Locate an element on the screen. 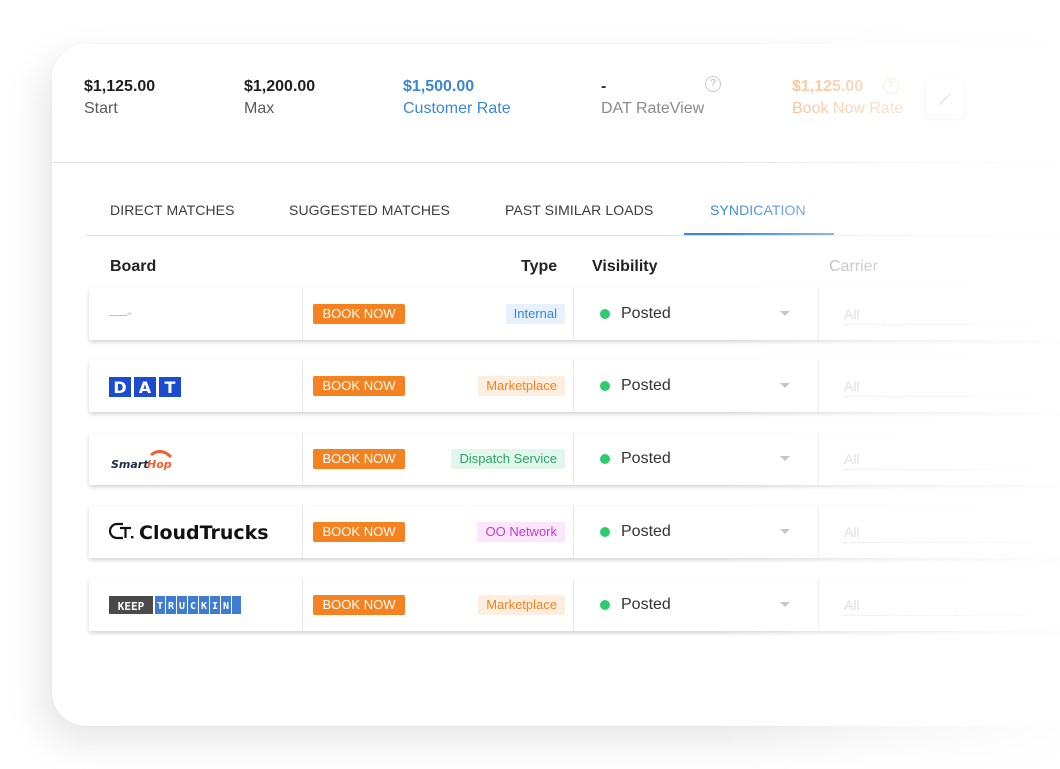 The height and width of the screenshot is (769, 1060). dat-rateview: - DAT RateView is located at coordinates (652, 99).